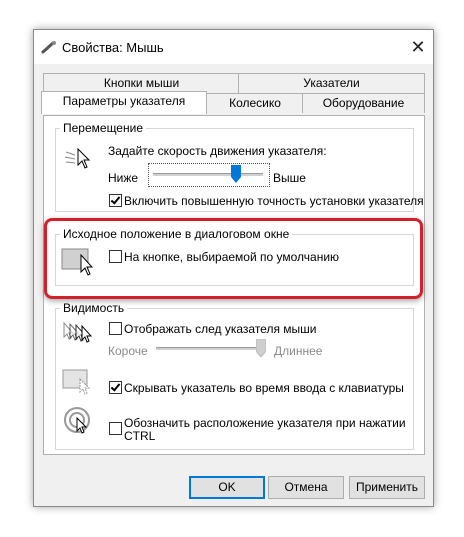 Image resolution: width=464 pixels, height=537 pixels. I want to click on tab-pointers: Указатели, so click(331, 83).